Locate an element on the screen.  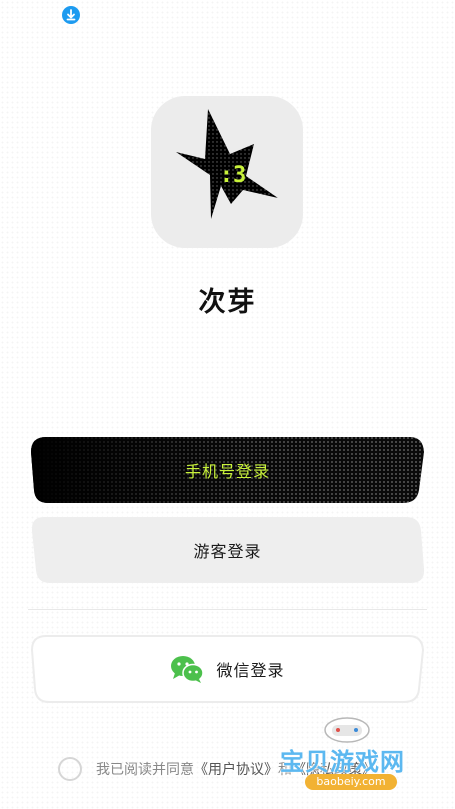
download-icon is located at coordinates (71, 15).